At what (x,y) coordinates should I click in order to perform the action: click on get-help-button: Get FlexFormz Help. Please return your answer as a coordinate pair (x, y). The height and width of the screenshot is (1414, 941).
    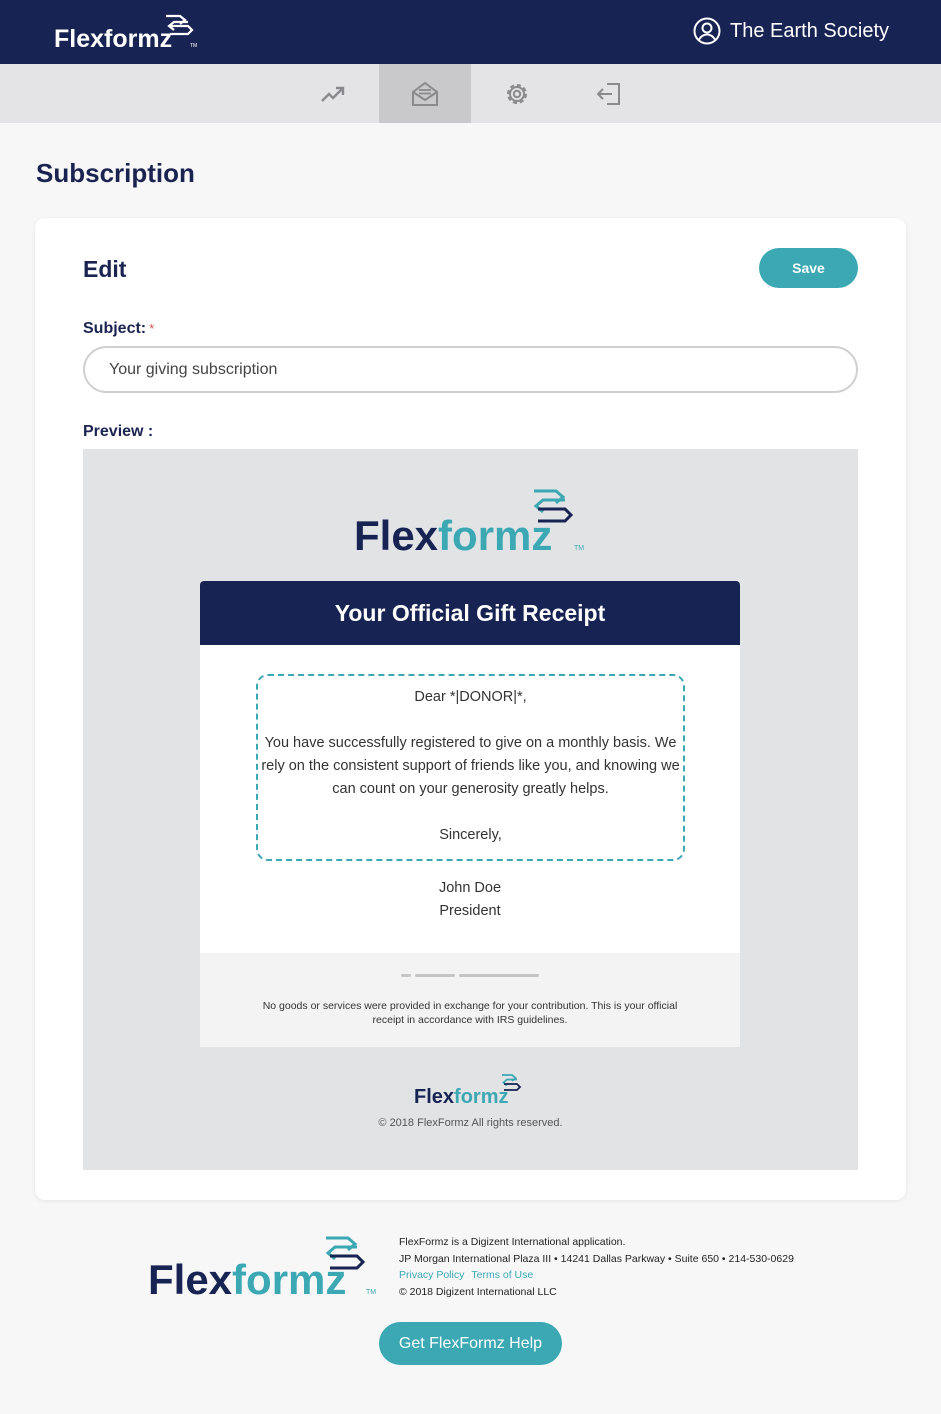
    Looking at the image, I should click on (470, 1343).